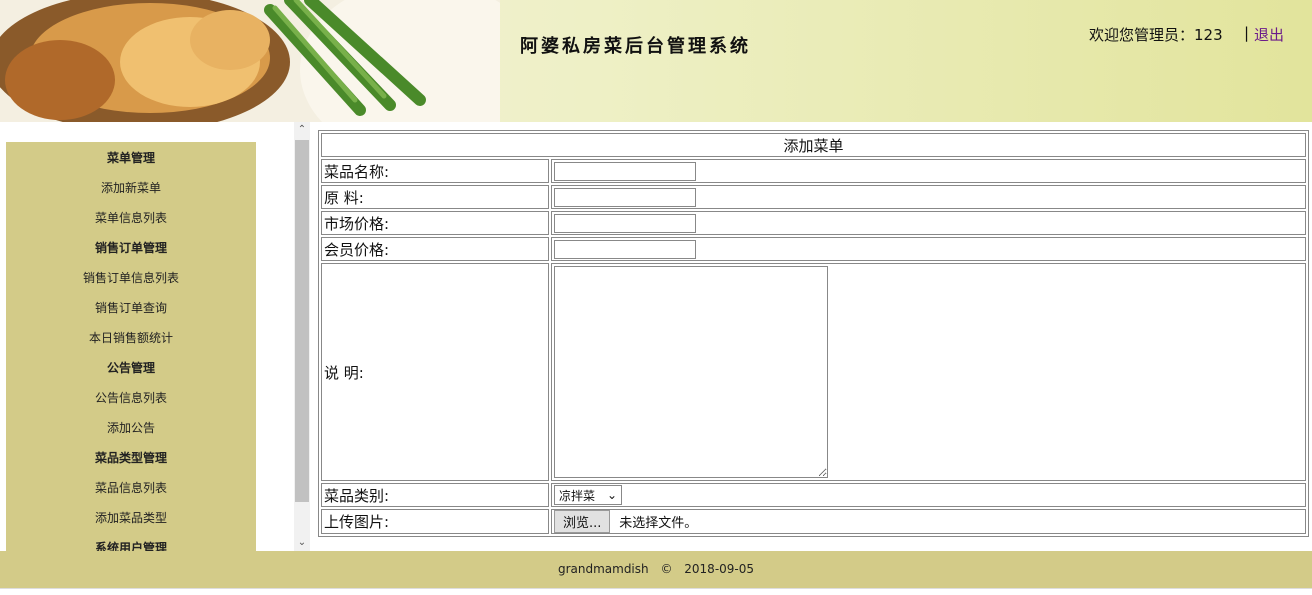 The width and height of the screenshot is (1312, 595). I want to click on sidebar-heading-system-users: 系统用户管理, so click(130, 546).